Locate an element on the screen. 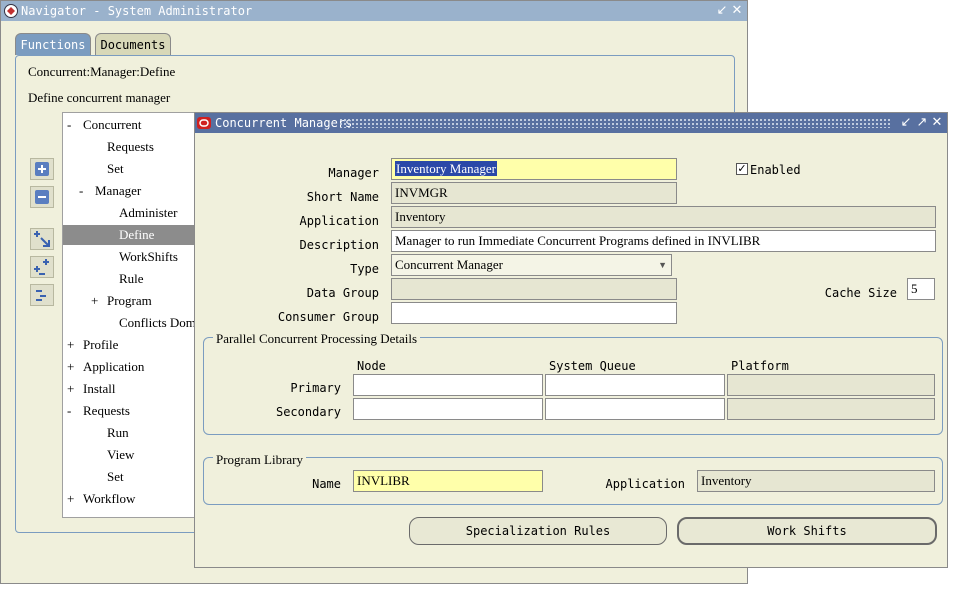 This screenshot has width=954, height=592. work-shifts-label: Work Shifts is located at coordinates (807, 531).